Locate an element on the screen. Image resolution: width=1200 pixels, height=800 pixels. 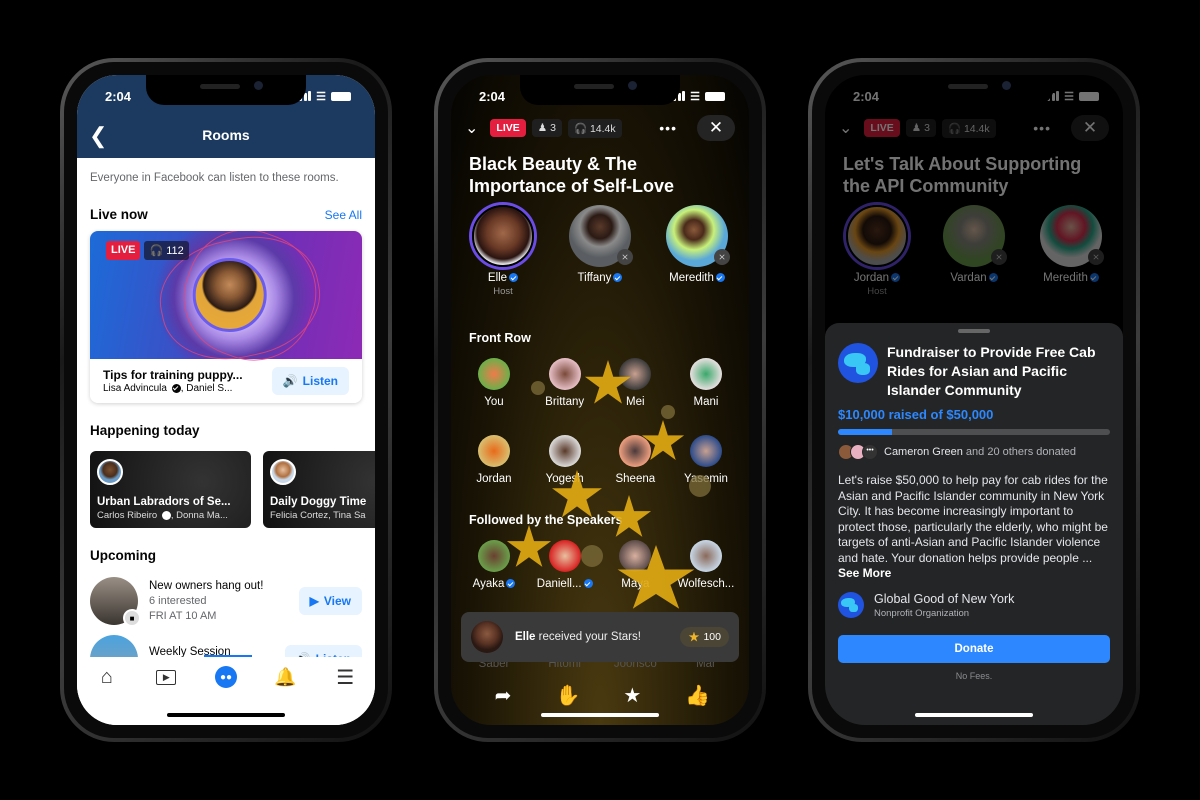
video-play-icon: ▶ is located at coordinates (166, 677).